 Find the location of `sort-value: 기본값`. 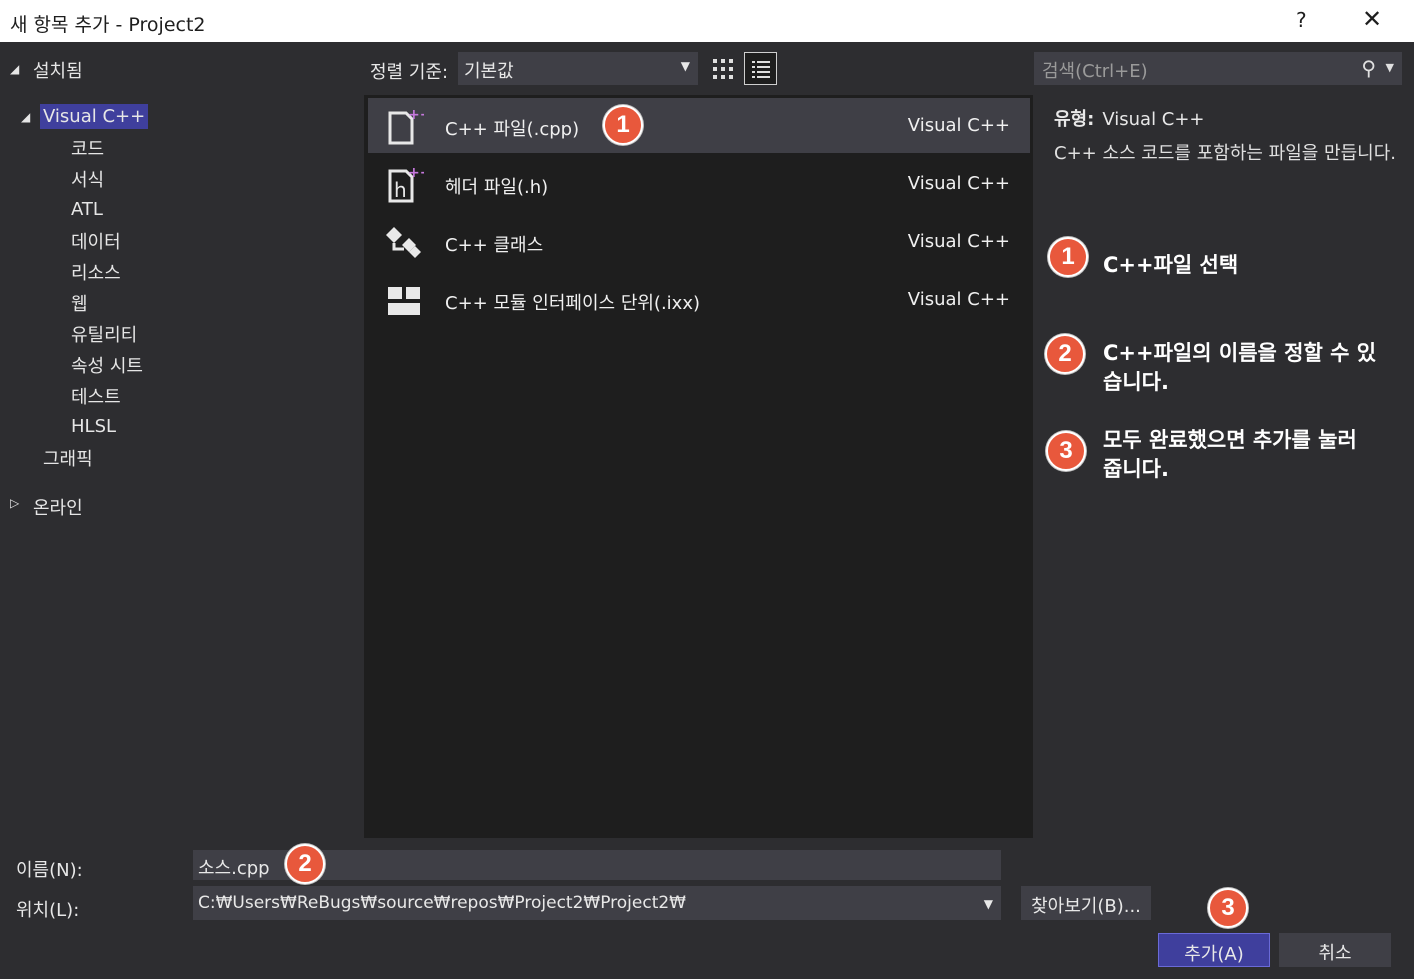

sort-value: 기본값 is located at coordinates (489, 71).